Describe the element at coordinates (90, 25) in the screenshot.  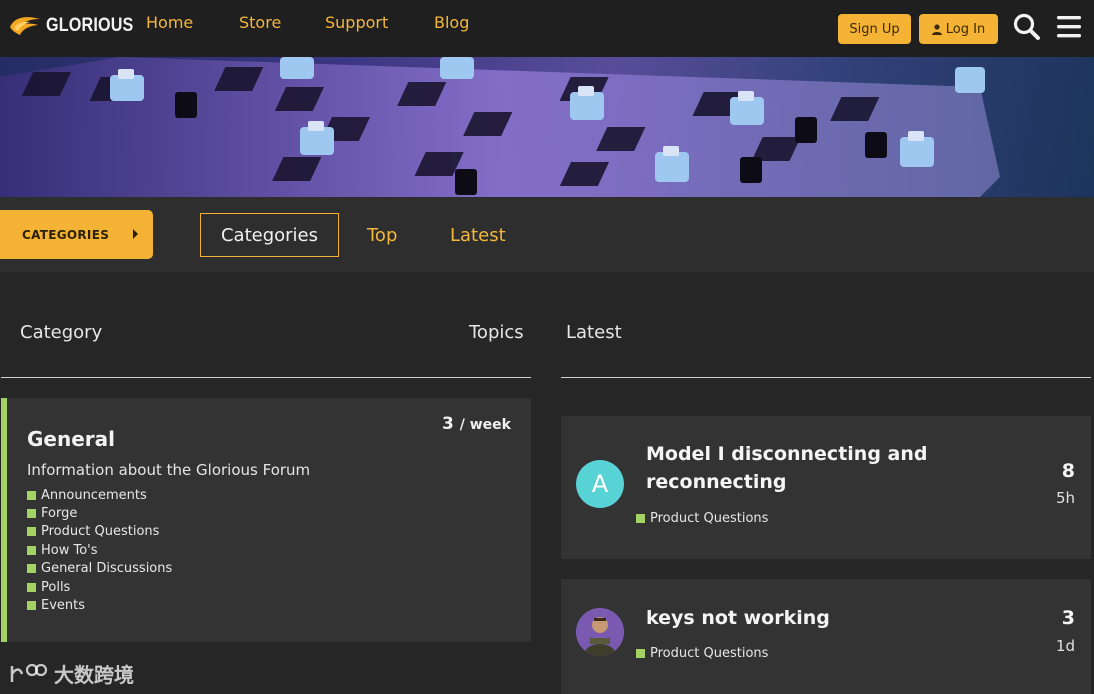
I see `logo-text: GLORIOUS` at that location.